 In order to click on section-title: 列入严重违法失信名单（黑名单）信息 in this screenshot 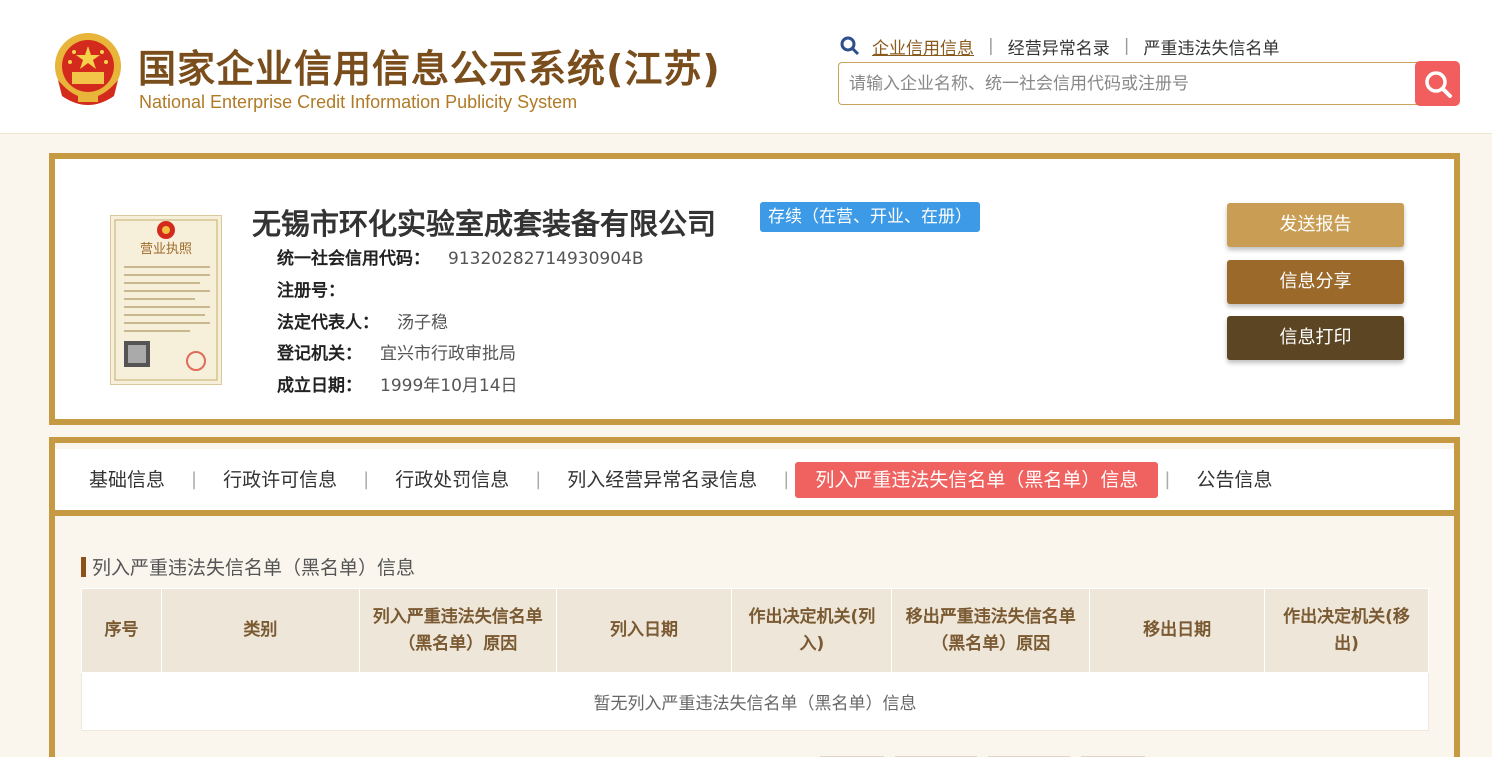, I will do `click(248, 566)`.